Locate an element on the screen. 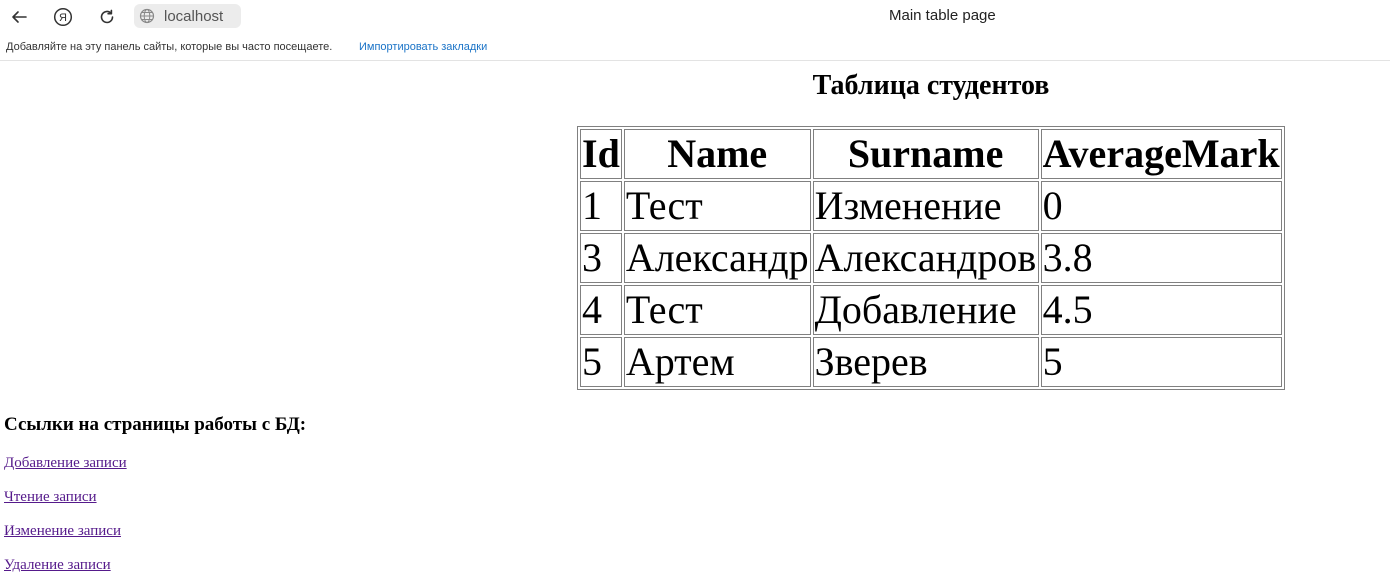  delete-record-link: Удаление записи is located at coordinates (57, 565).